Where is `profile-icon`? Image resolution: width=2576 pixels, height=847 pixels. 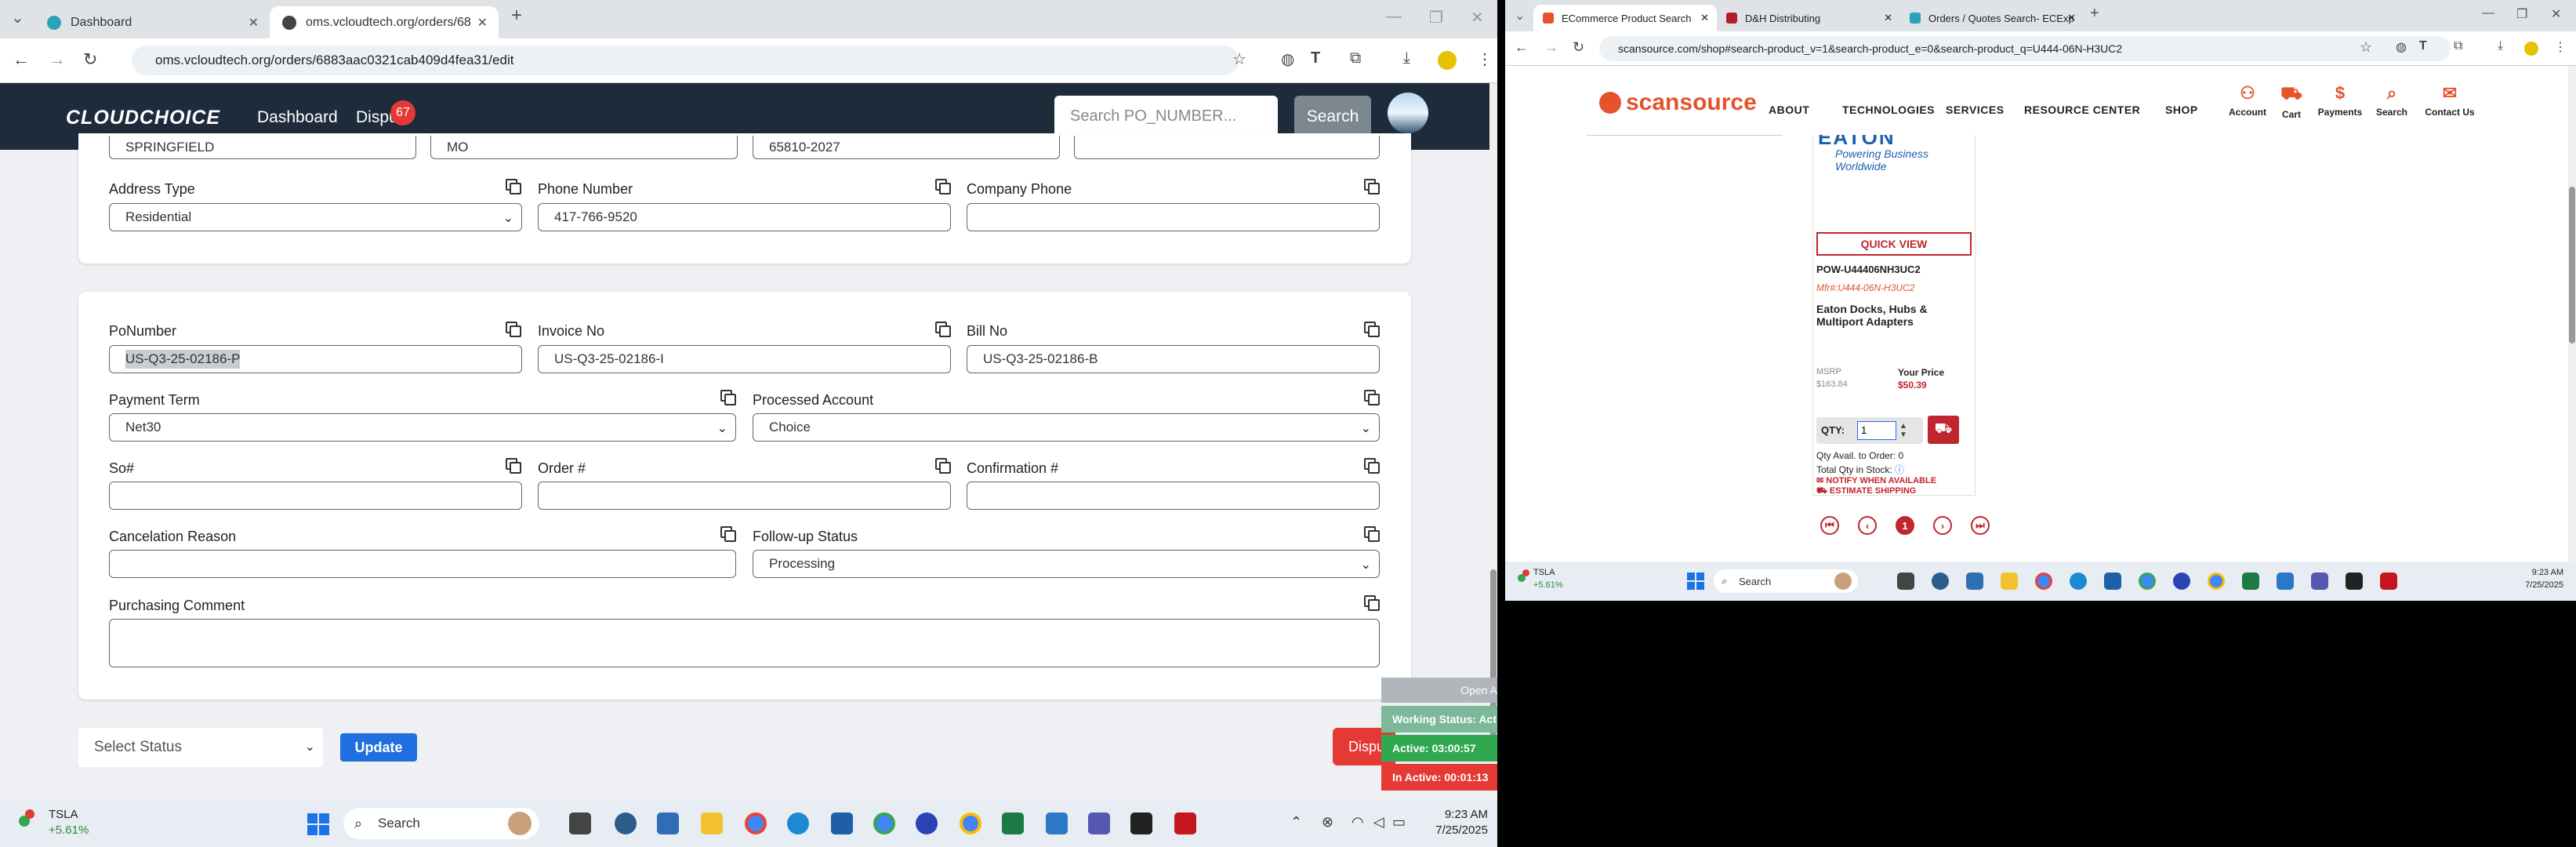 profile-icon is located at coordinates (2531, 49).